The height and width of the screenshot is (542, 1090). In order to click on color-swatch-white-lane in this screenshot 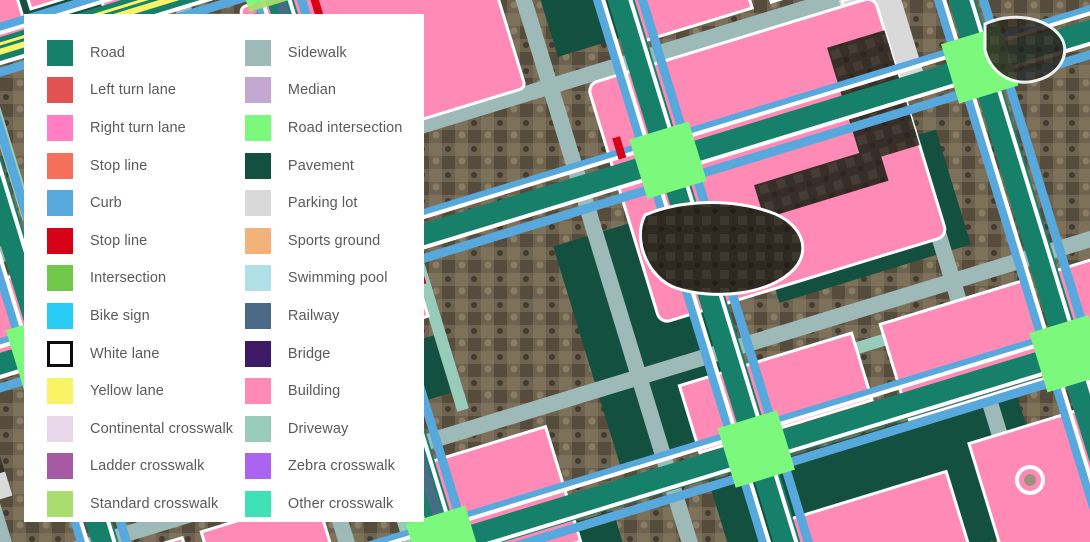, I will do `click(60, 353)`.